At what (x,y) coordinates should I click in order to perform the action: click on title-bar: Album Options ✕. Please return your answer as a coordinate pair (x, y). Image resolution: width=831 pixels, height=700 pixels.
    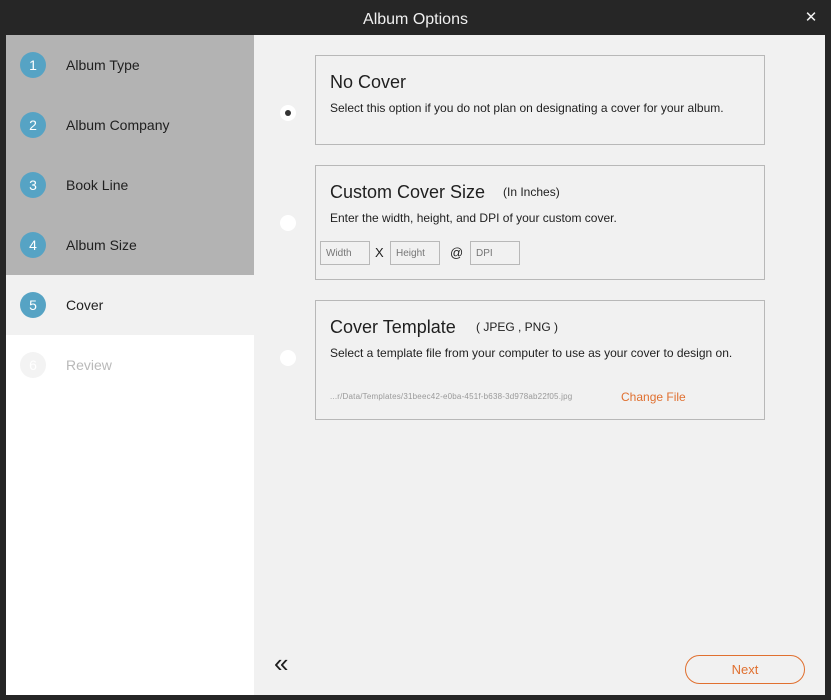
    Looking at the image, I should click on (415, 18).